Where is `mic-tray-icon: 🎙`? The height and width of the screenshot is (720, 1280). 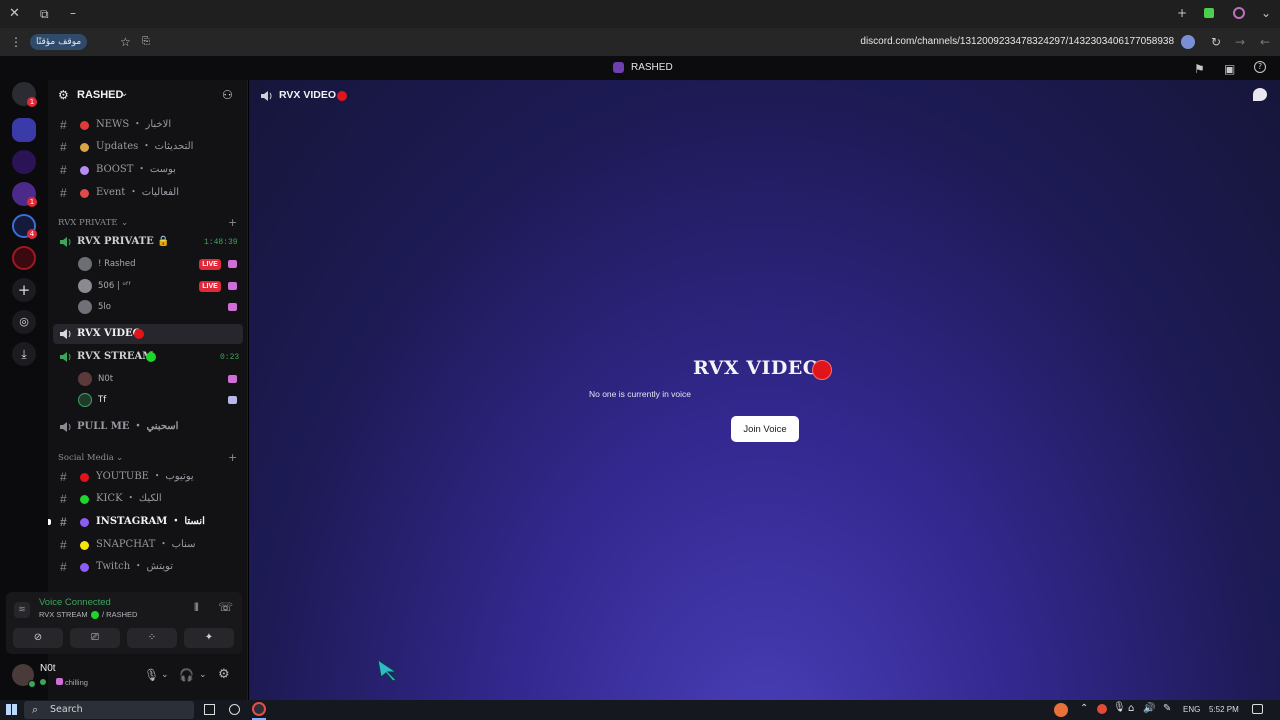 mic-tray-icon: 🎙 is located at coordinates (1119, 707).